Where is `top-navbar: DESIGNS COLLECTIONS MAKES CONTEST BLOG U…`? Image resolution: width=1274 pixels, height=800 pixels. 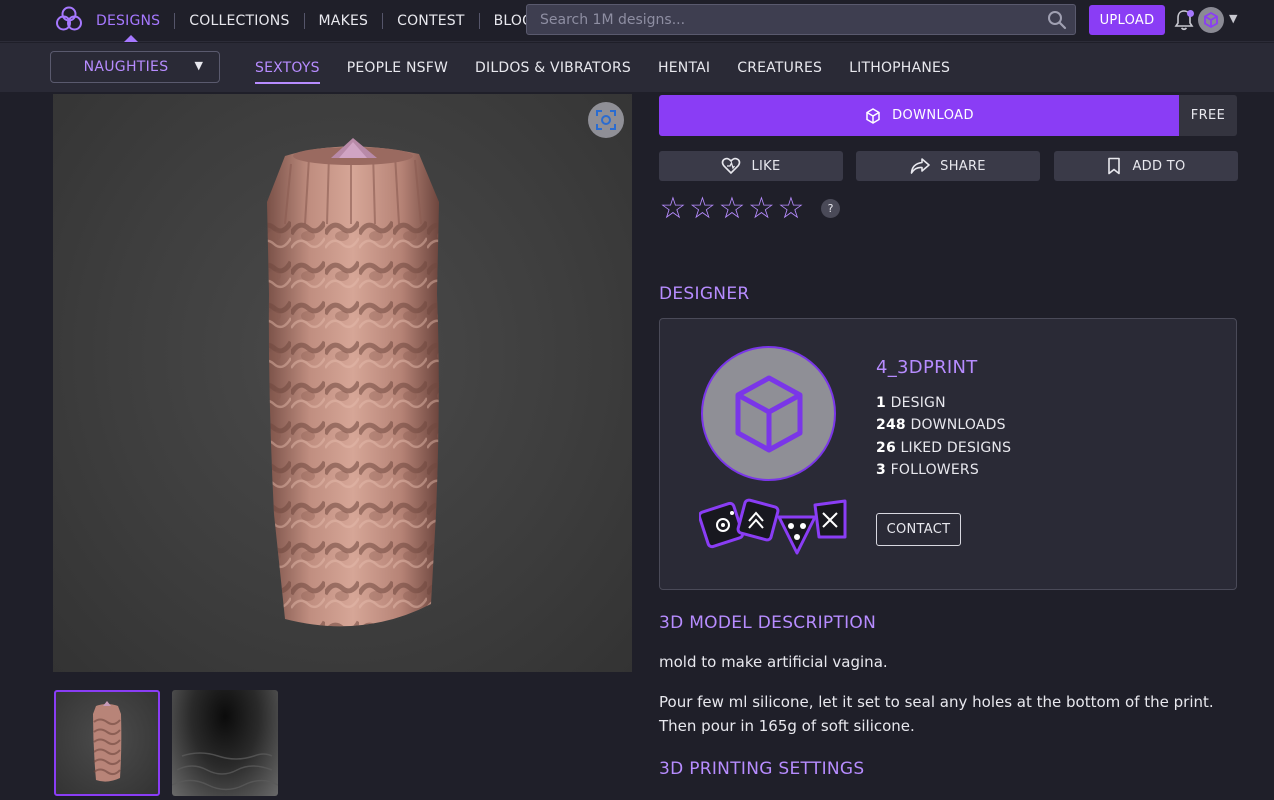
top-navbar: DESIGNS COLLECTIONS MAKES CONTEST BLOG U… is located at coordinates (637, 21).